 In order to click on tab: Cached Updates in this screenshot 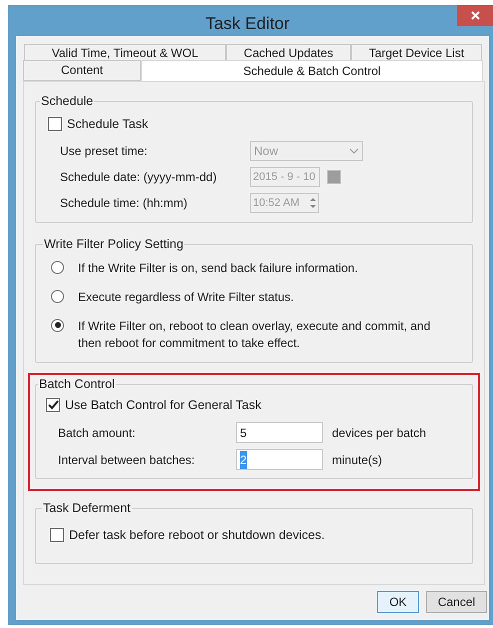, I will do `click(288, 52)`.